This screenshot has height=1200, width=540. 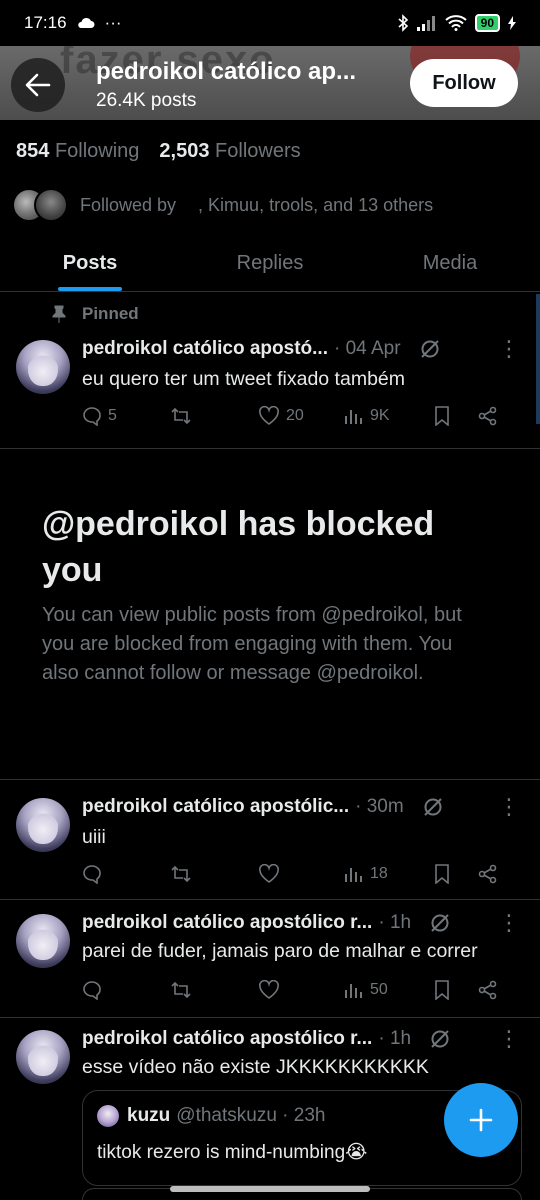 I want to click on following-link: 854 Following, so click(x=77, y=151).